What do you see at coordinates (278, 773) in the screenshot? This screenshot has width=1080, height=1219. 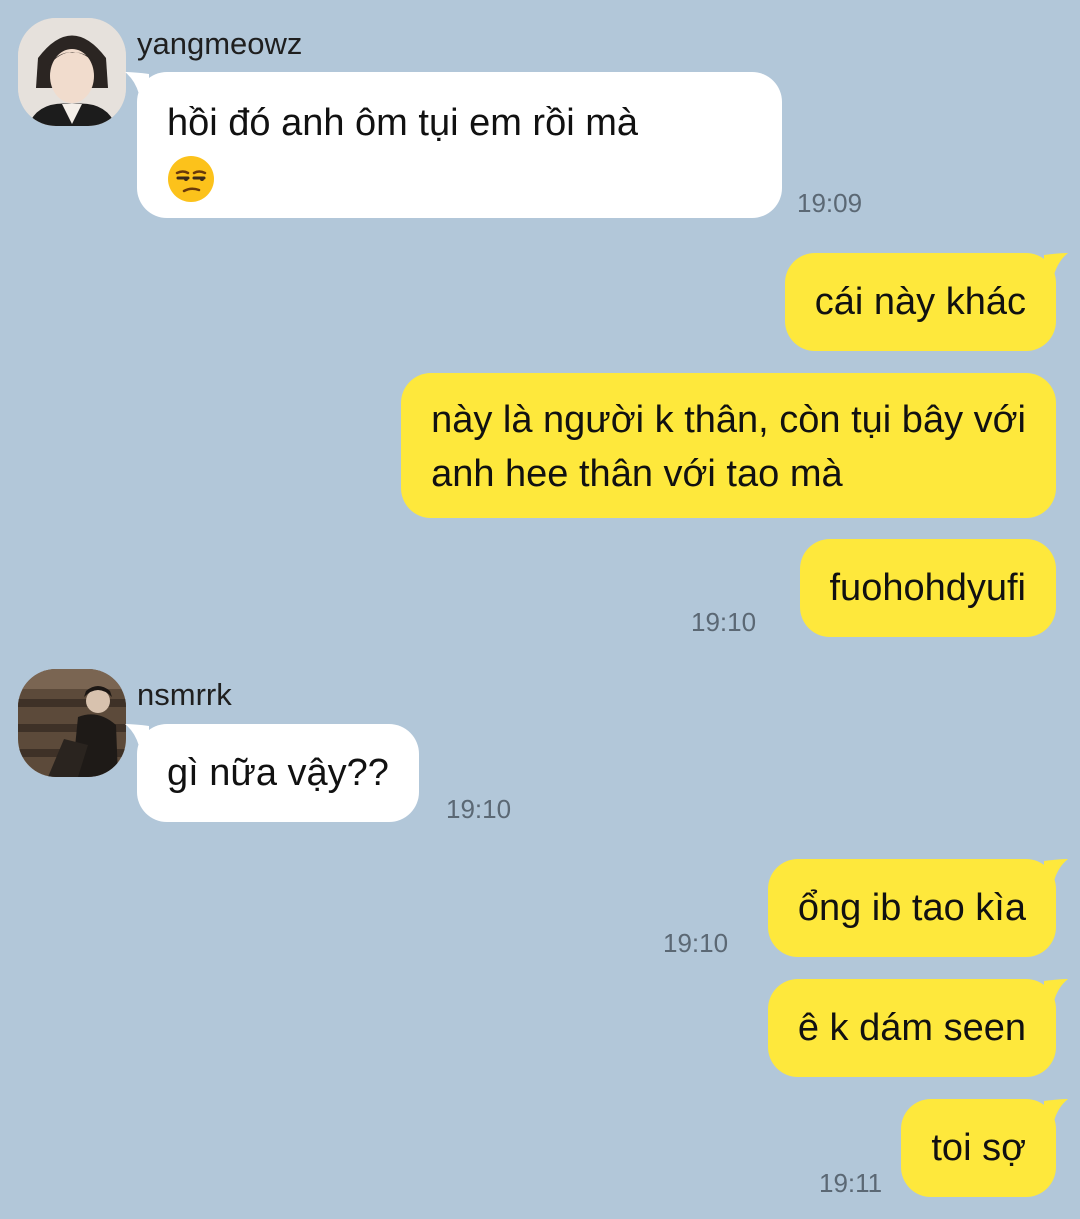 I see `message-text: gì nữa vậy??` at bounding box center [278, 773].